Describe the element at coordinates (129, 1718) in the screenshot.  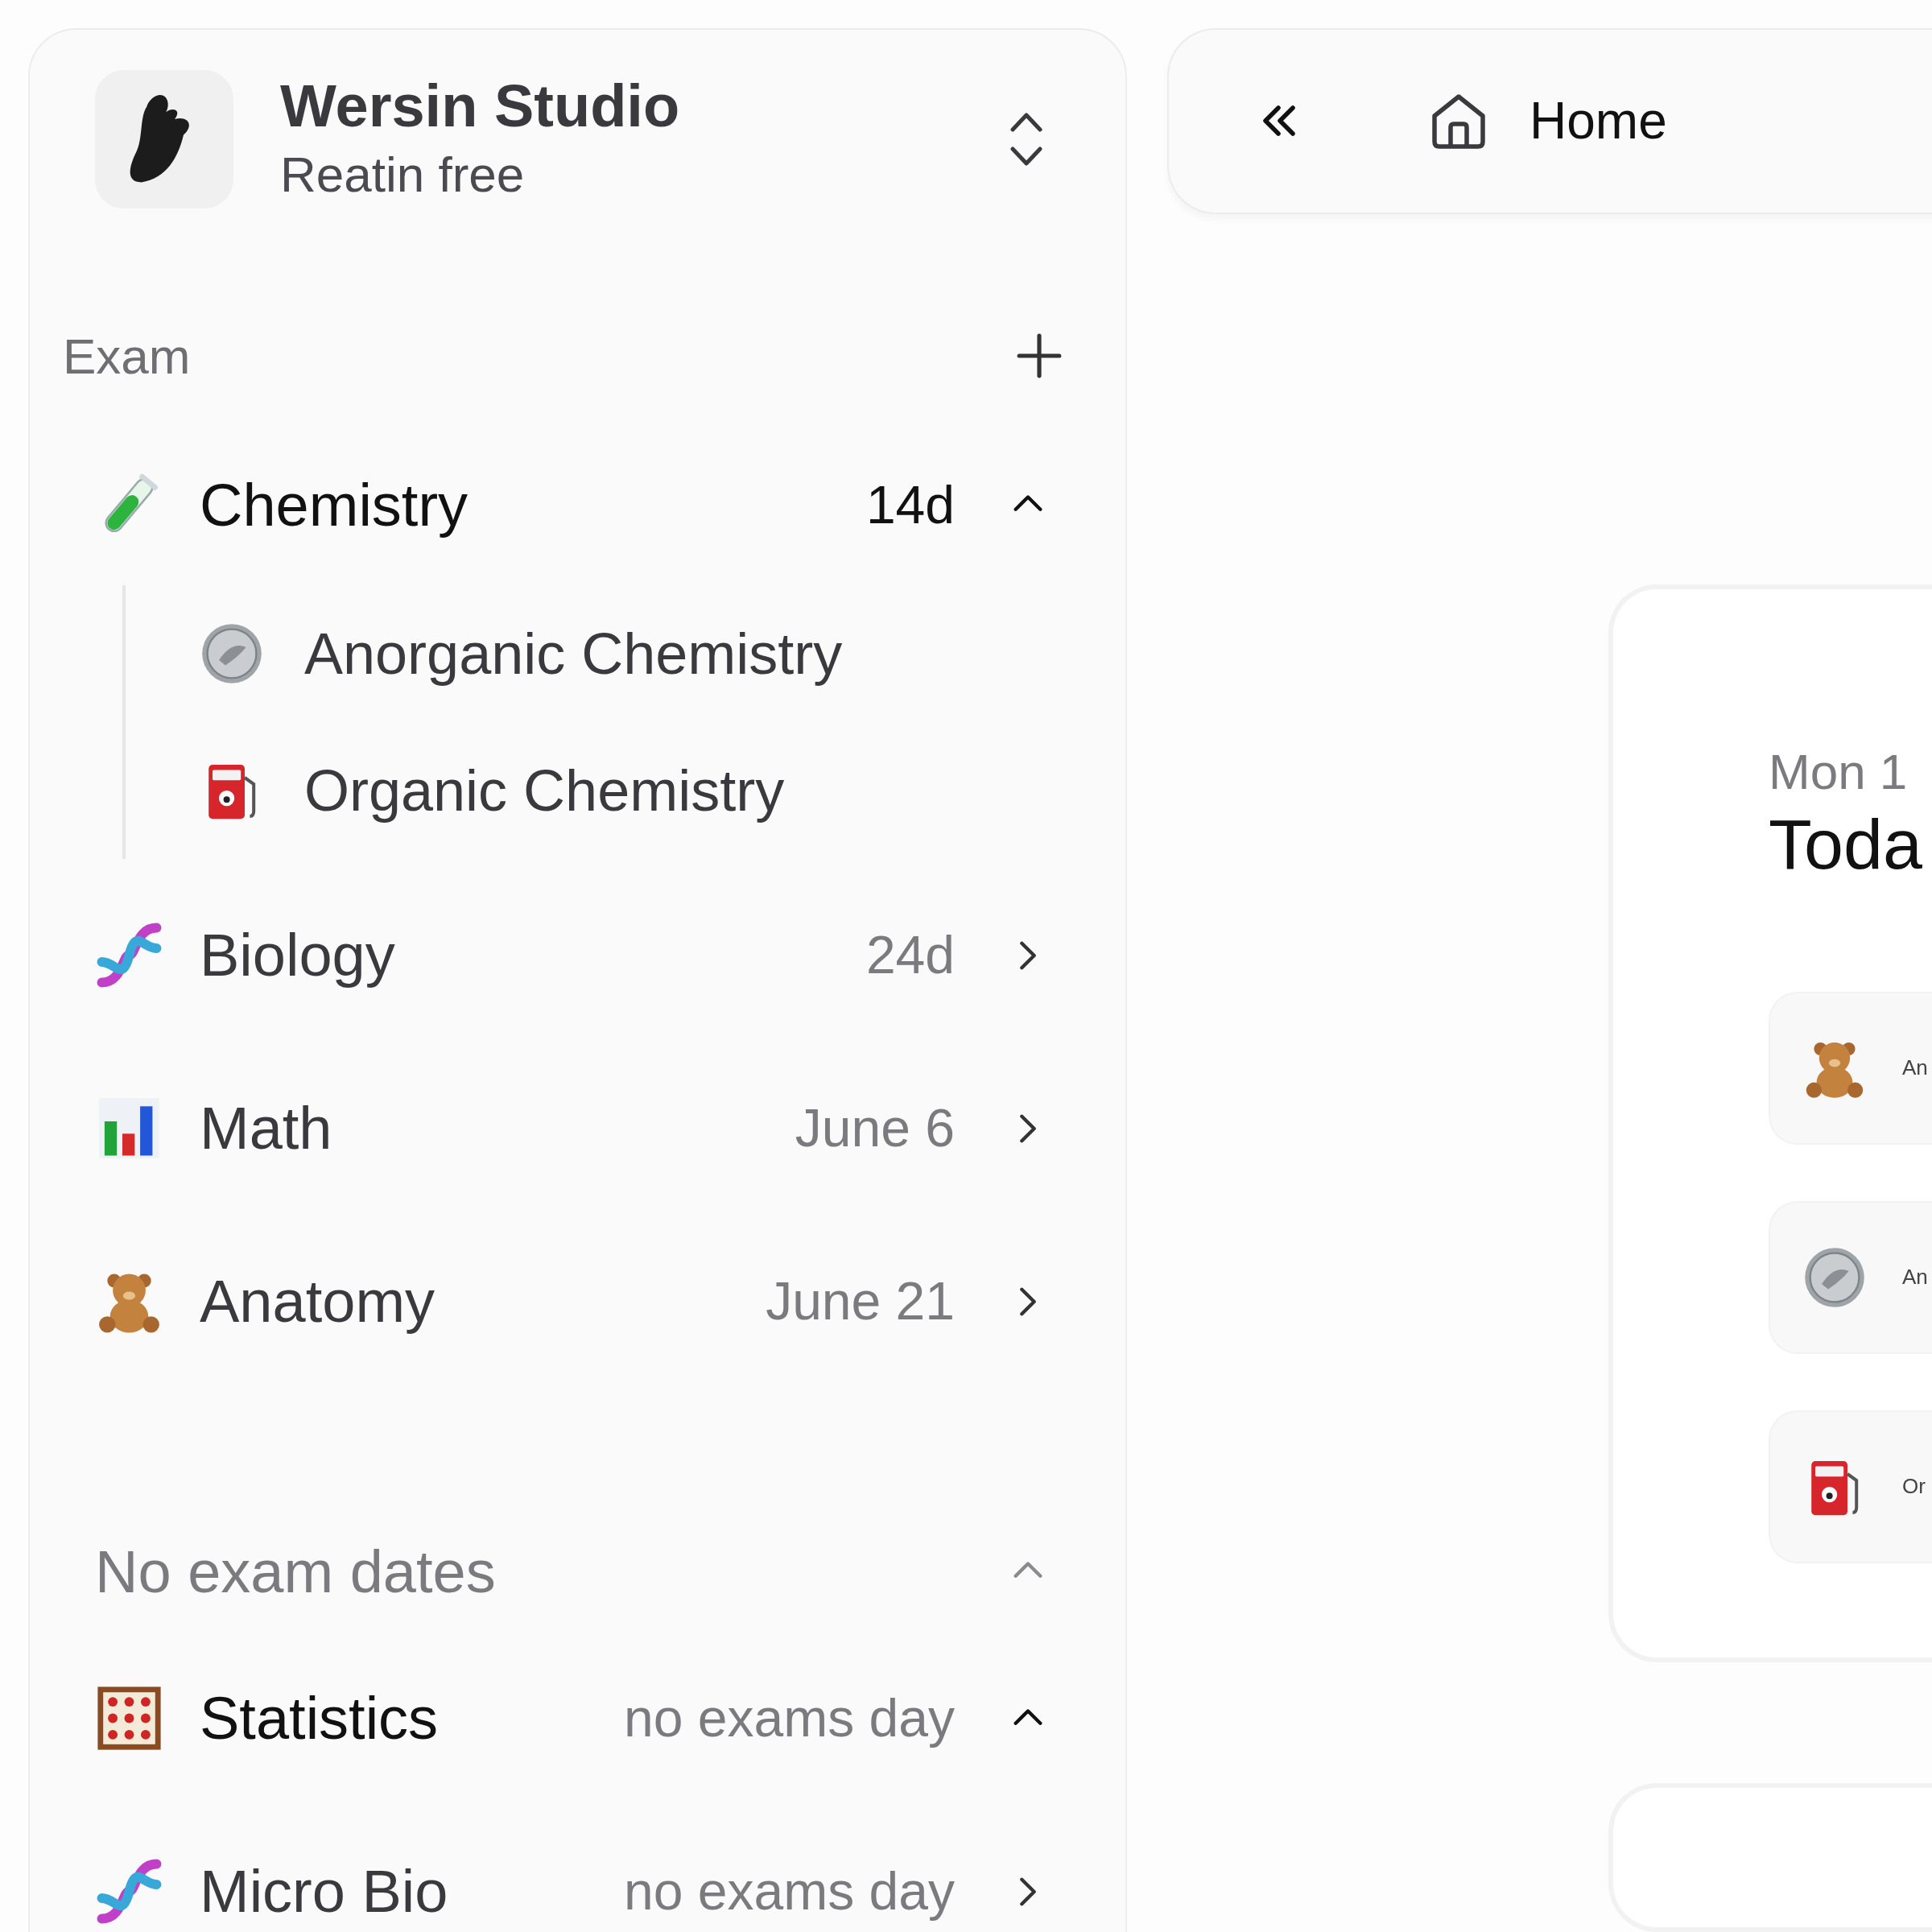
I see `abacus-icon` at that location.